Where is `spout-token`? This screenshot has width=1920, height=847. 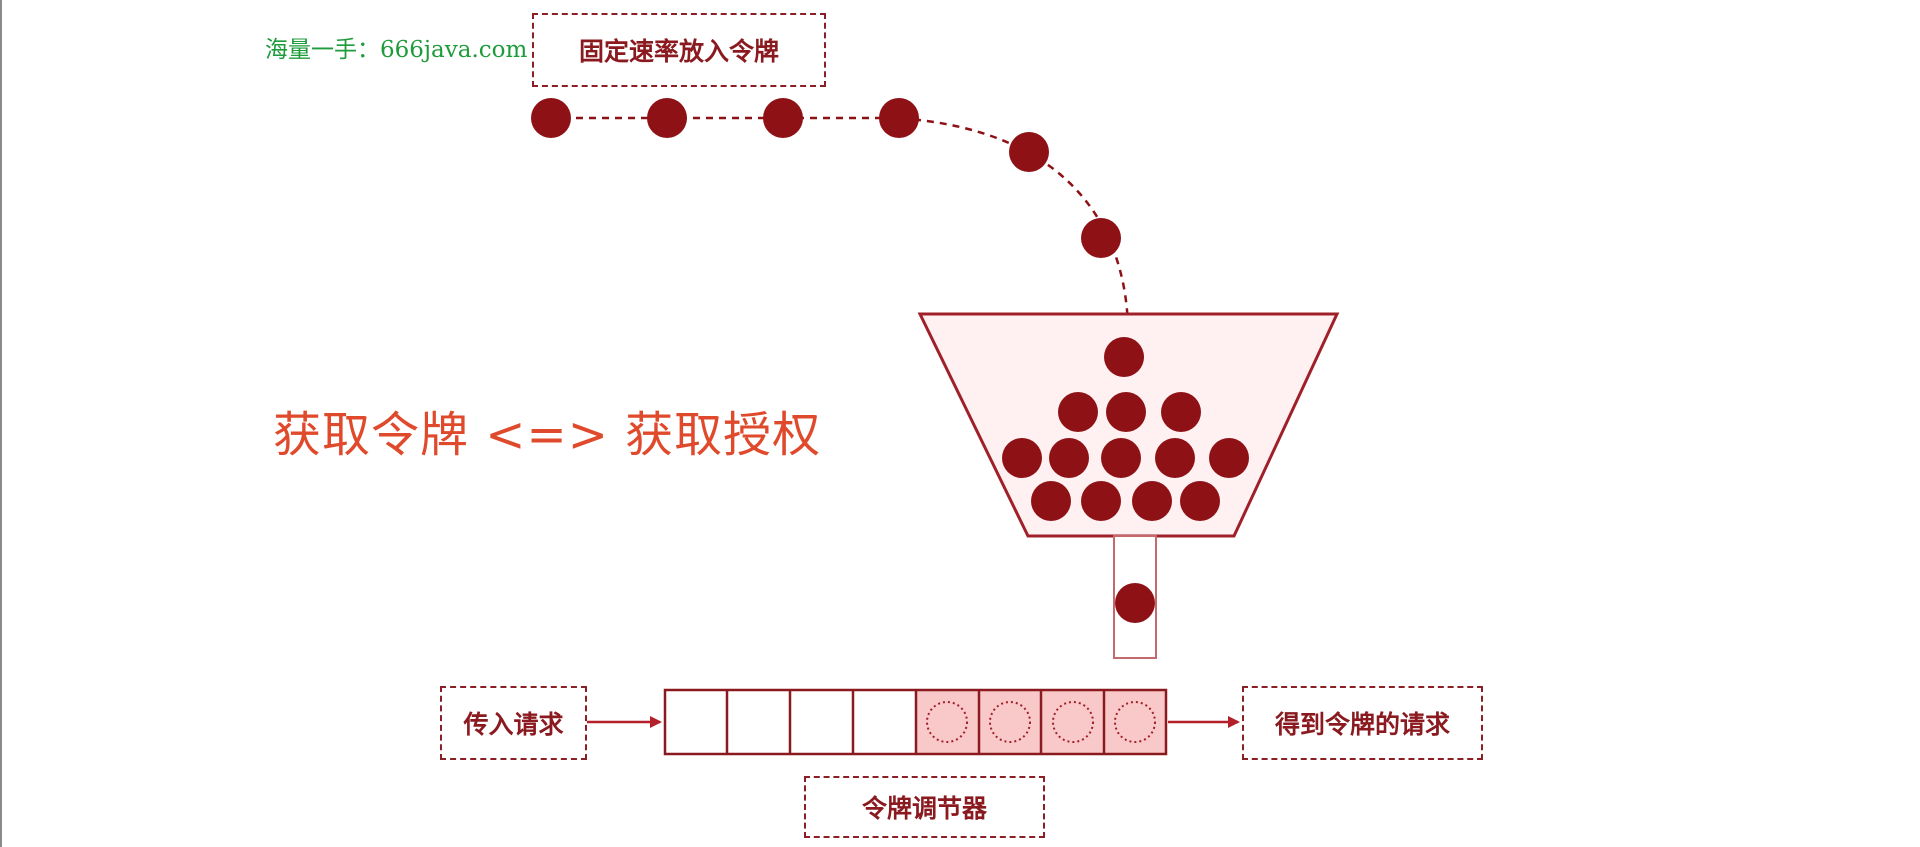 spout-token is located at coordinates (1135, 603).